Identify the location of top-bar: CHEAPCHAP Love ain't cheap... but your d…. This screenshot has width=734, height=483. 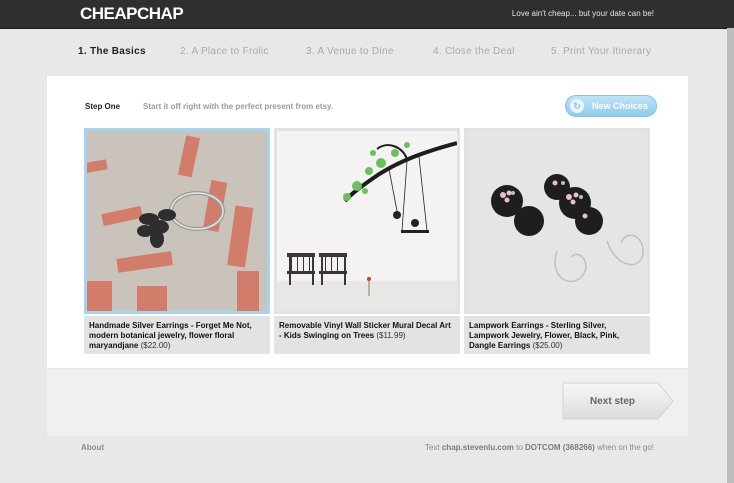
(367, 14).